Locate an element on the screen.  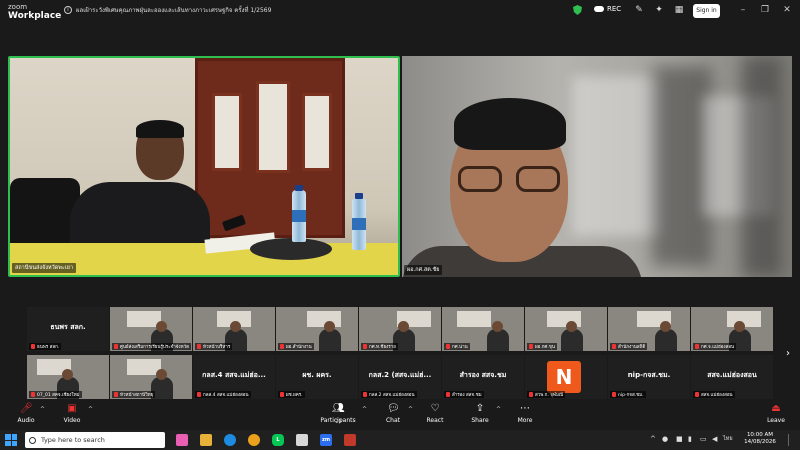
info-icon: i is located at coordinates (68, 10).